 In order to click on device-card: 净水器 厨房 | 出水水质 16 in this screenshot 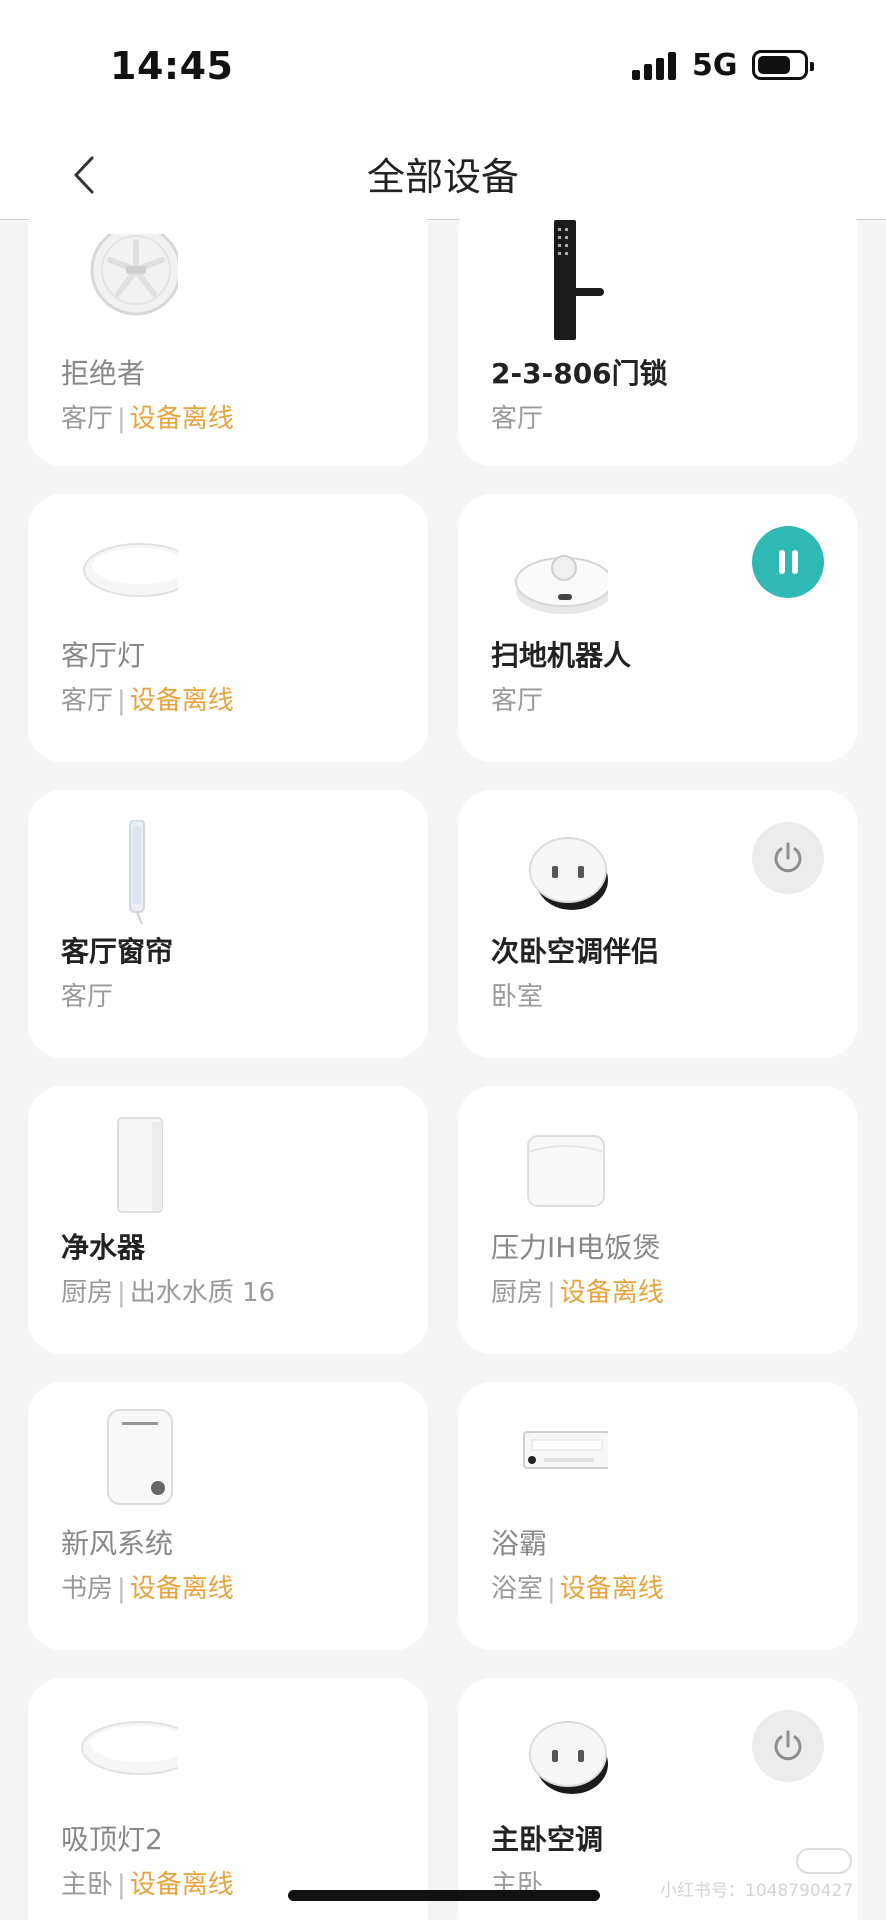, I will do `click(228, 1220)`.